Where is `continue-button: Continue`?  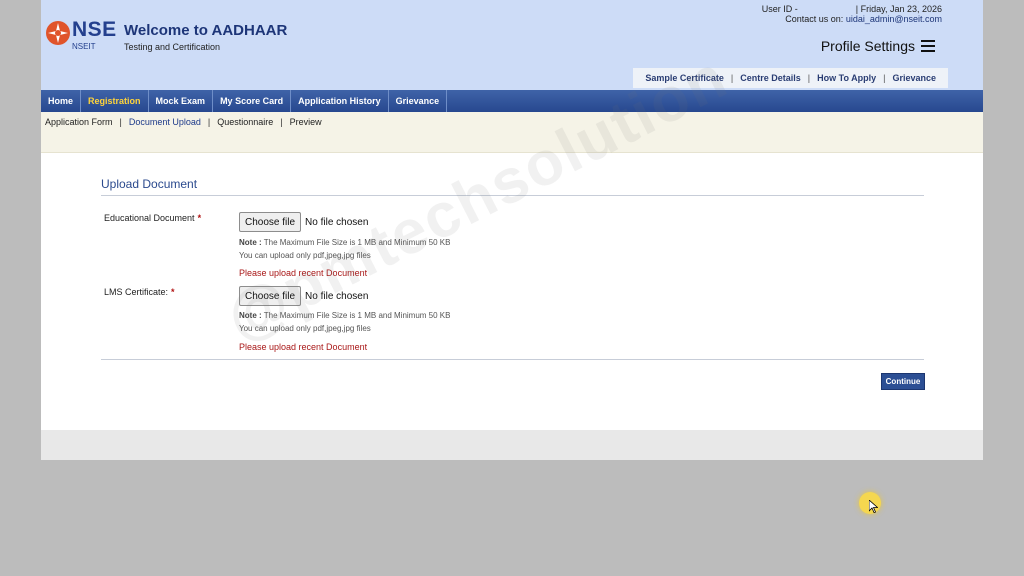 continue-button: Continue is located at coordinates (903, 381).